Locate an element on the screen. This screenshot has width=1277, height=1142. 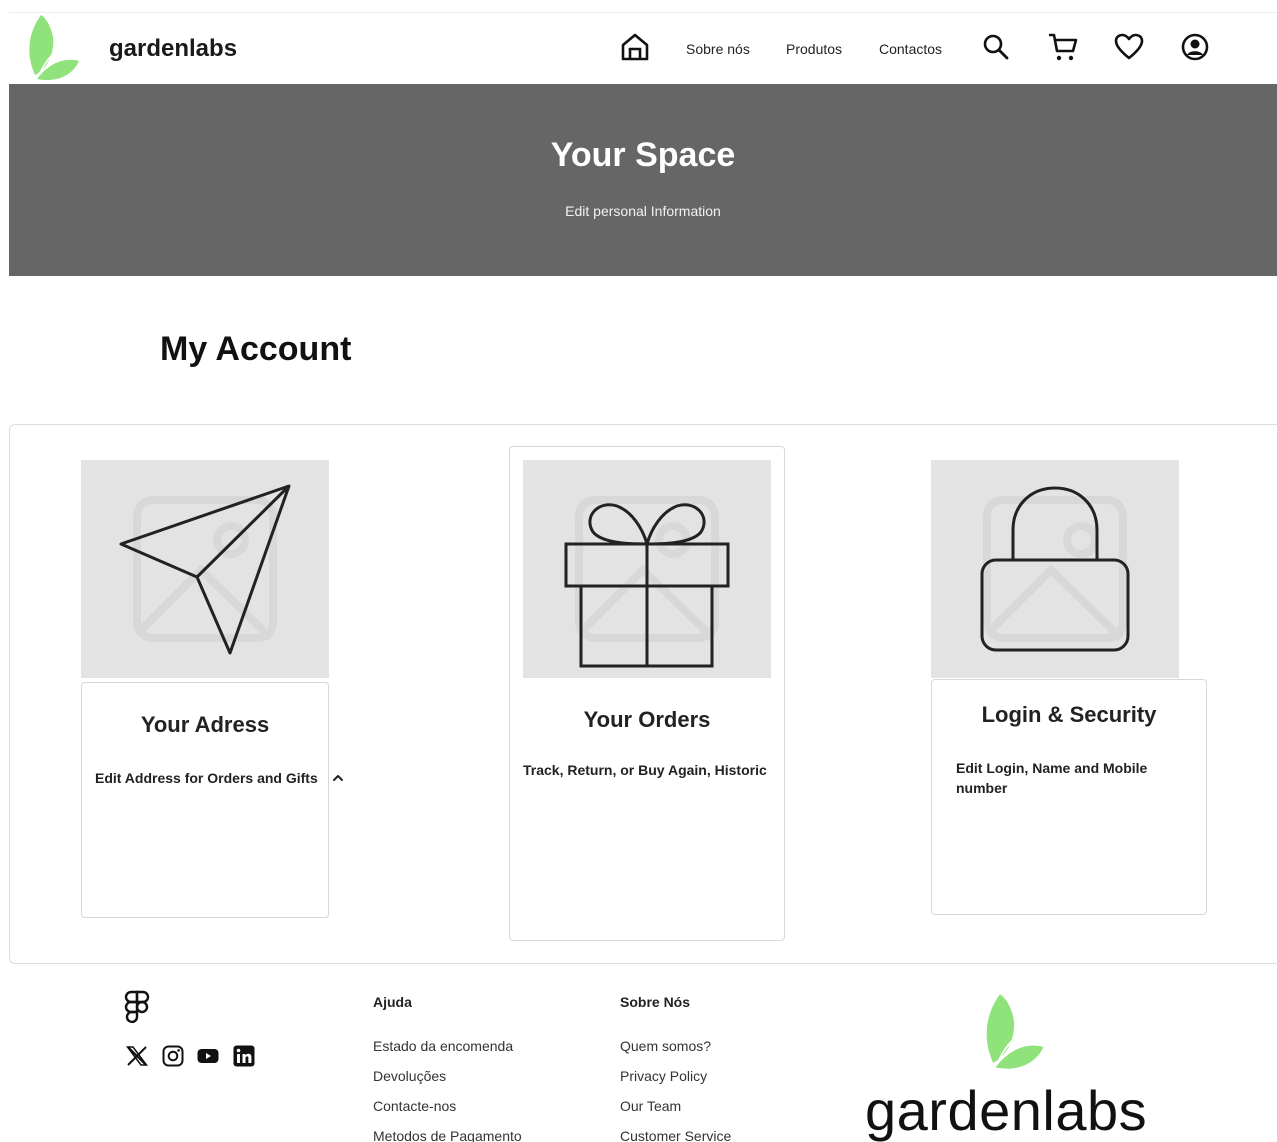
page-title: My Account is located at coordinates (256, 349).